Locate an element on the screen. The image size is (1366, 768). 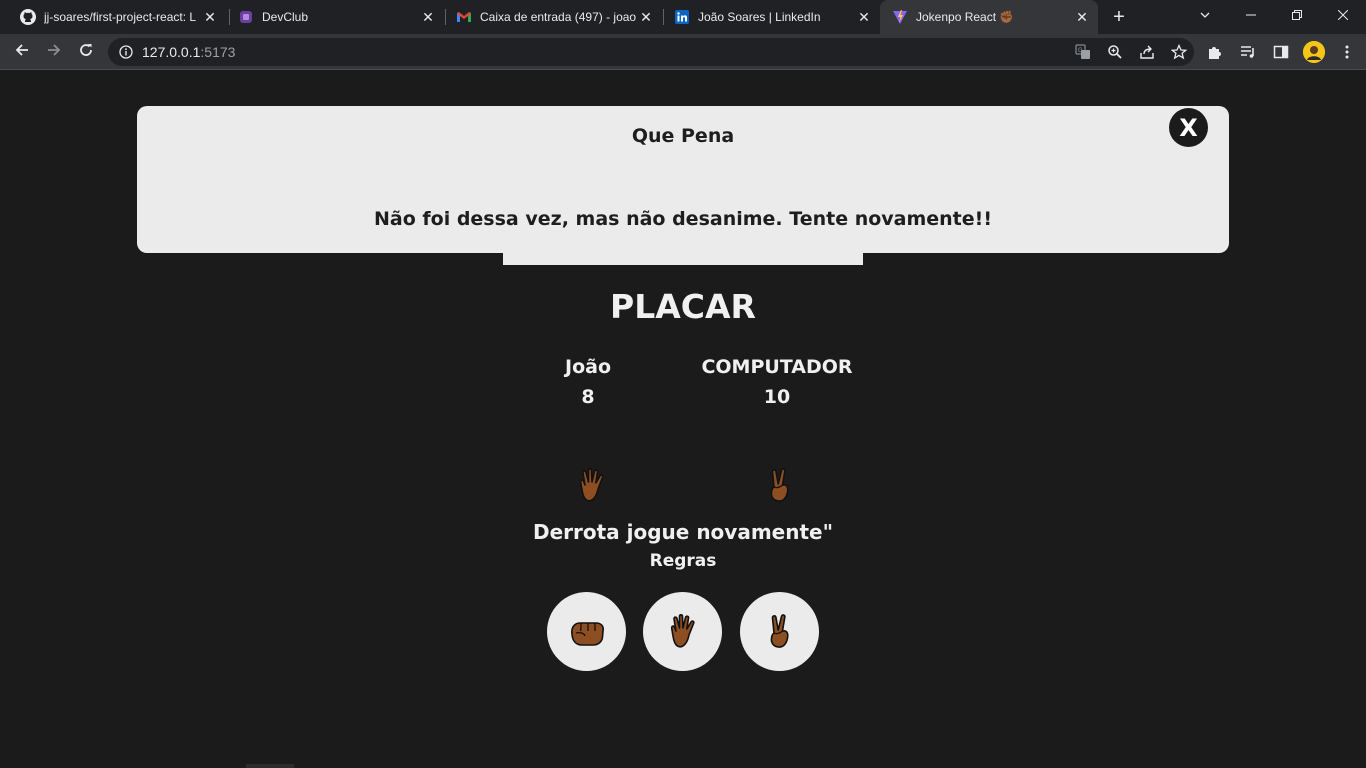
tab-title: Caixa de entrada (497) - joao is located at coordinates (558, 17).